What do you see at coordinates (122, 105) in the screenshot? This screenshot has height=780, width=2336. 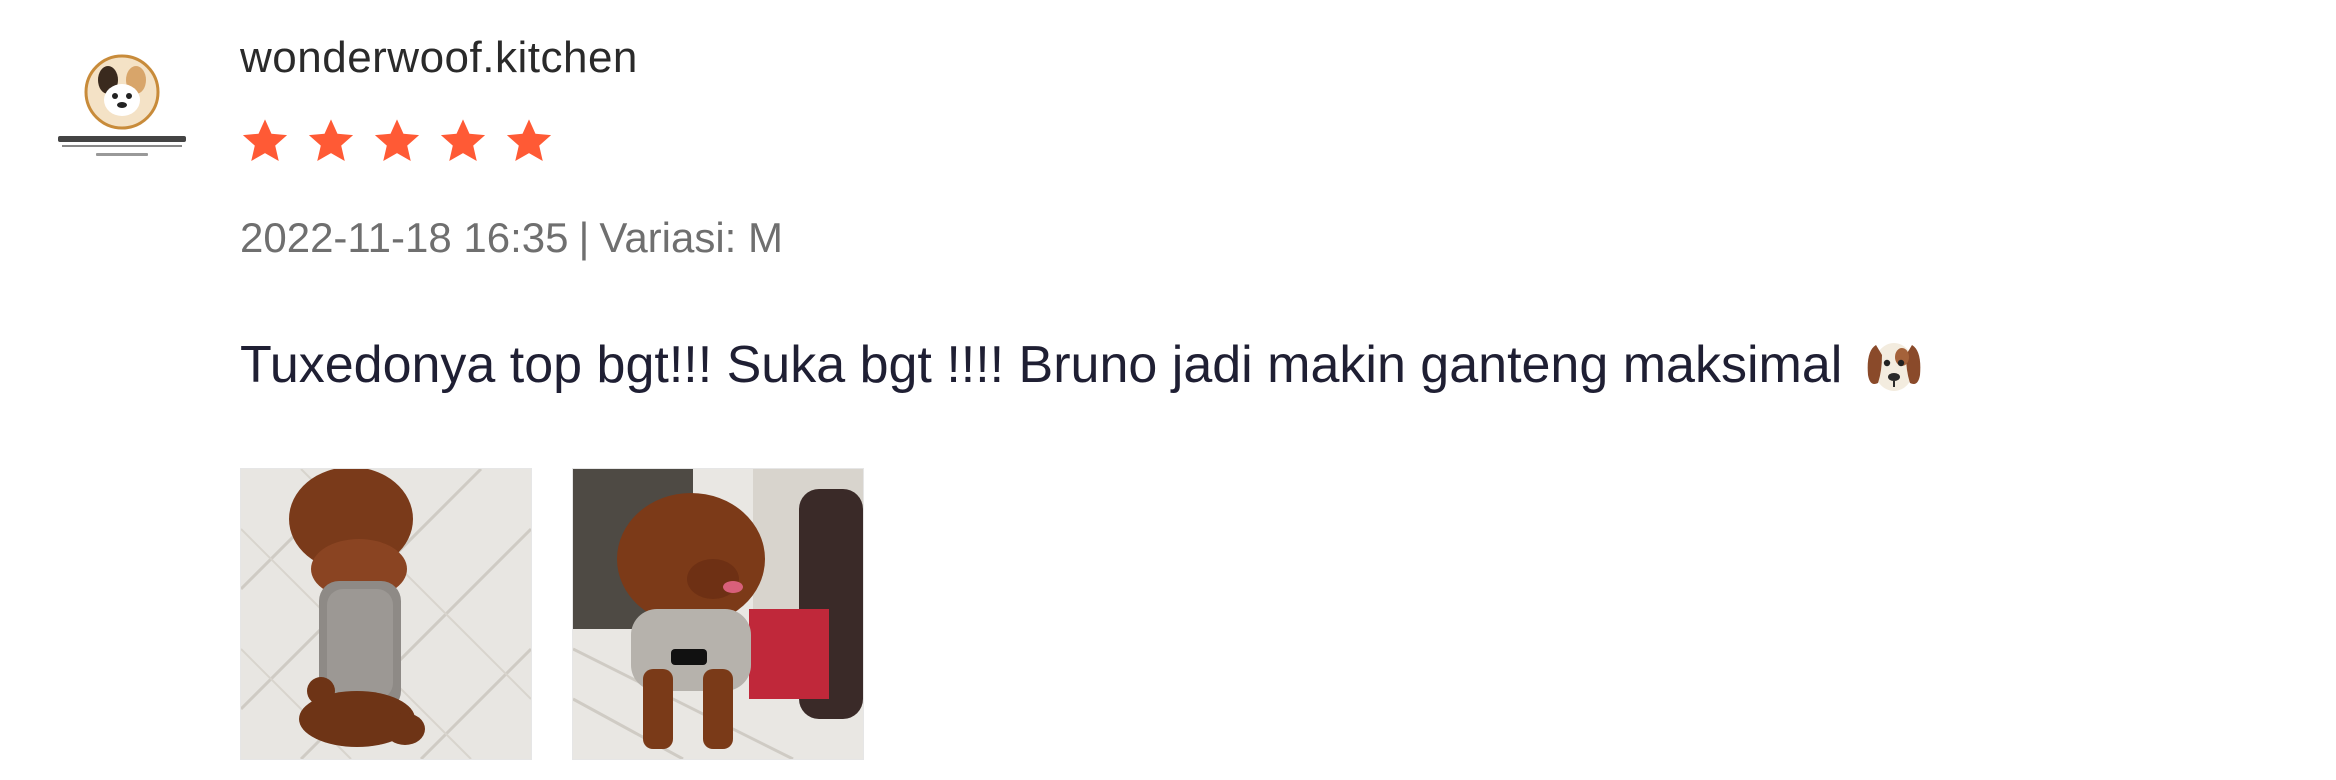 I see `wonderwoof-kitchen-logo-icon` at bounding box center [122, 105].